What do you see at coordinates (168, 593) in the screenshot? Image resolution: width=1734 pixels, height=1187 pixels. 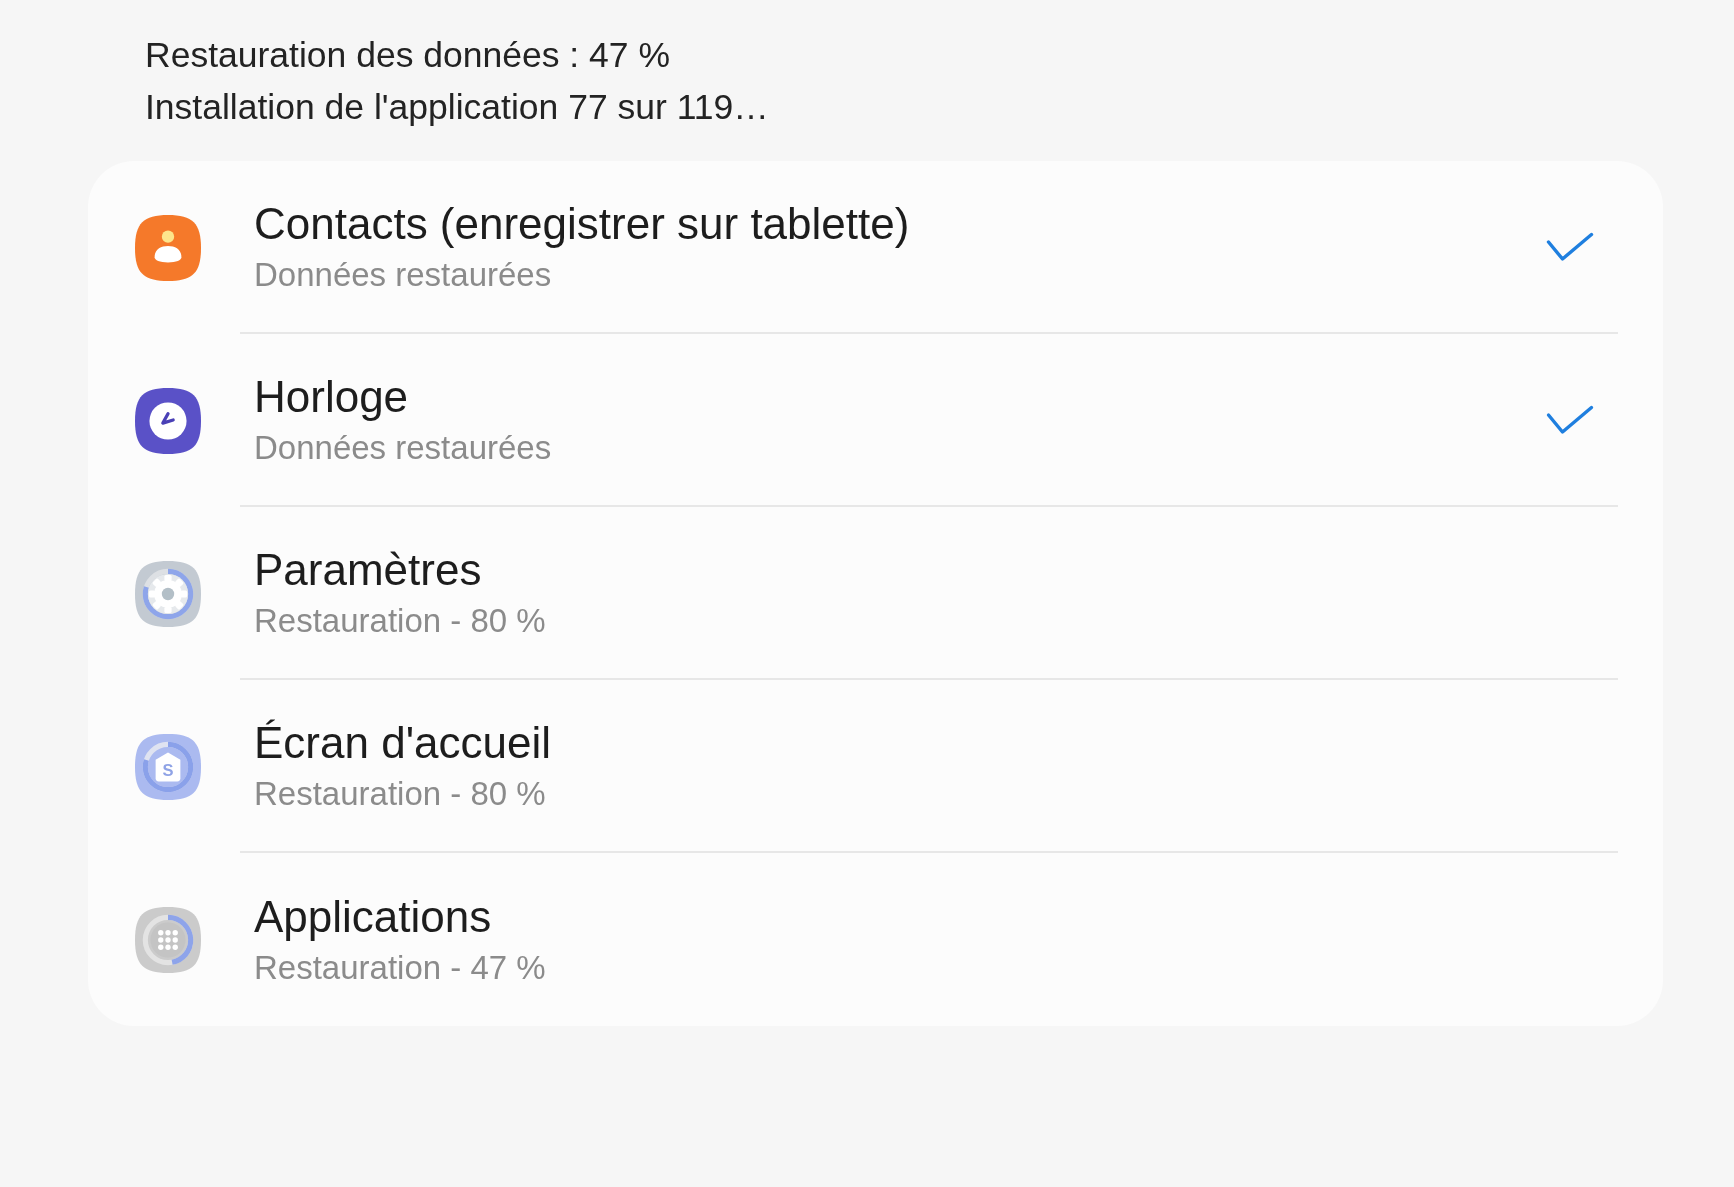 I see `gear-icon` at bounding box center [168, 593].